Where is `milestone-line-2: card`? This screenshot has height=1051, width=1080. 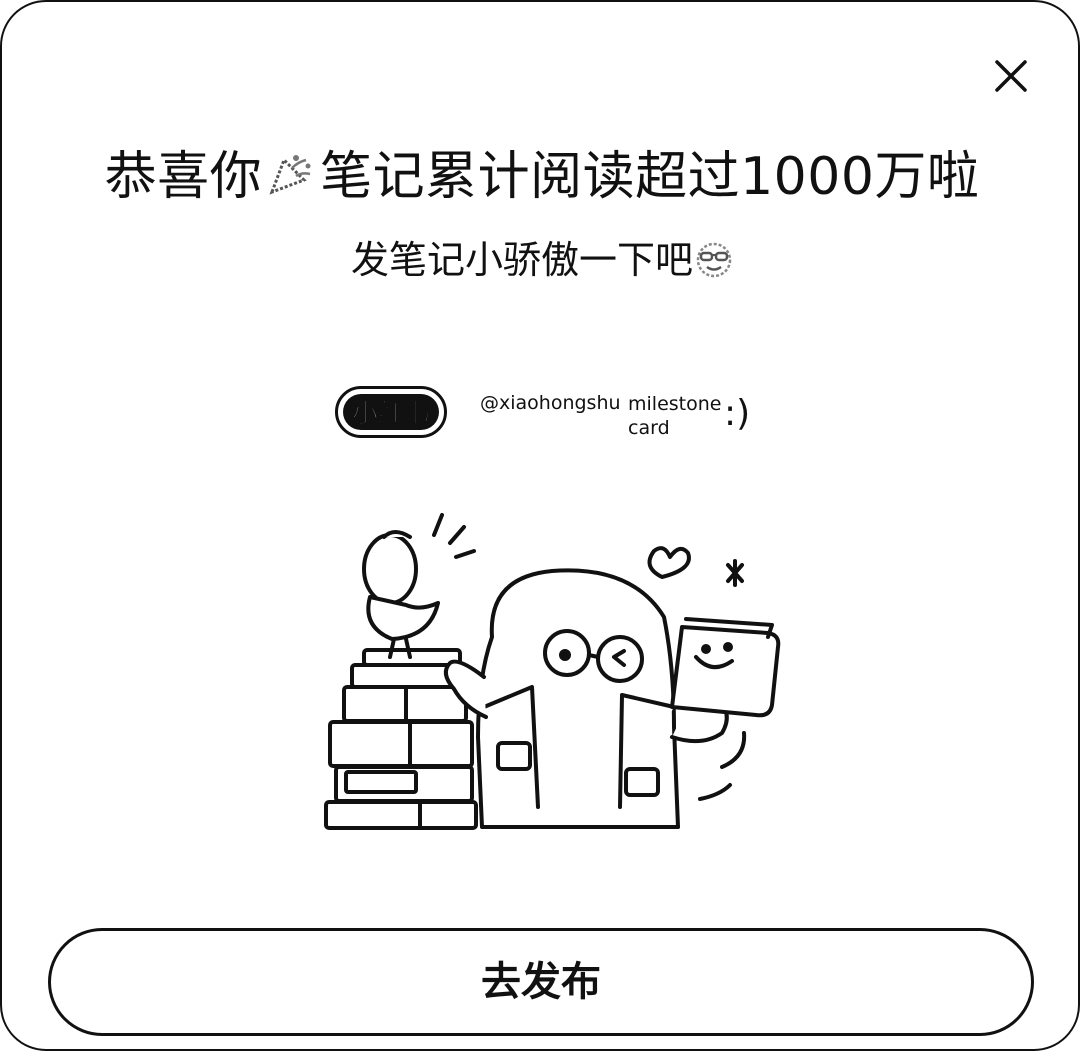
milestone-line-2: card is located at coordinates (649, 428).